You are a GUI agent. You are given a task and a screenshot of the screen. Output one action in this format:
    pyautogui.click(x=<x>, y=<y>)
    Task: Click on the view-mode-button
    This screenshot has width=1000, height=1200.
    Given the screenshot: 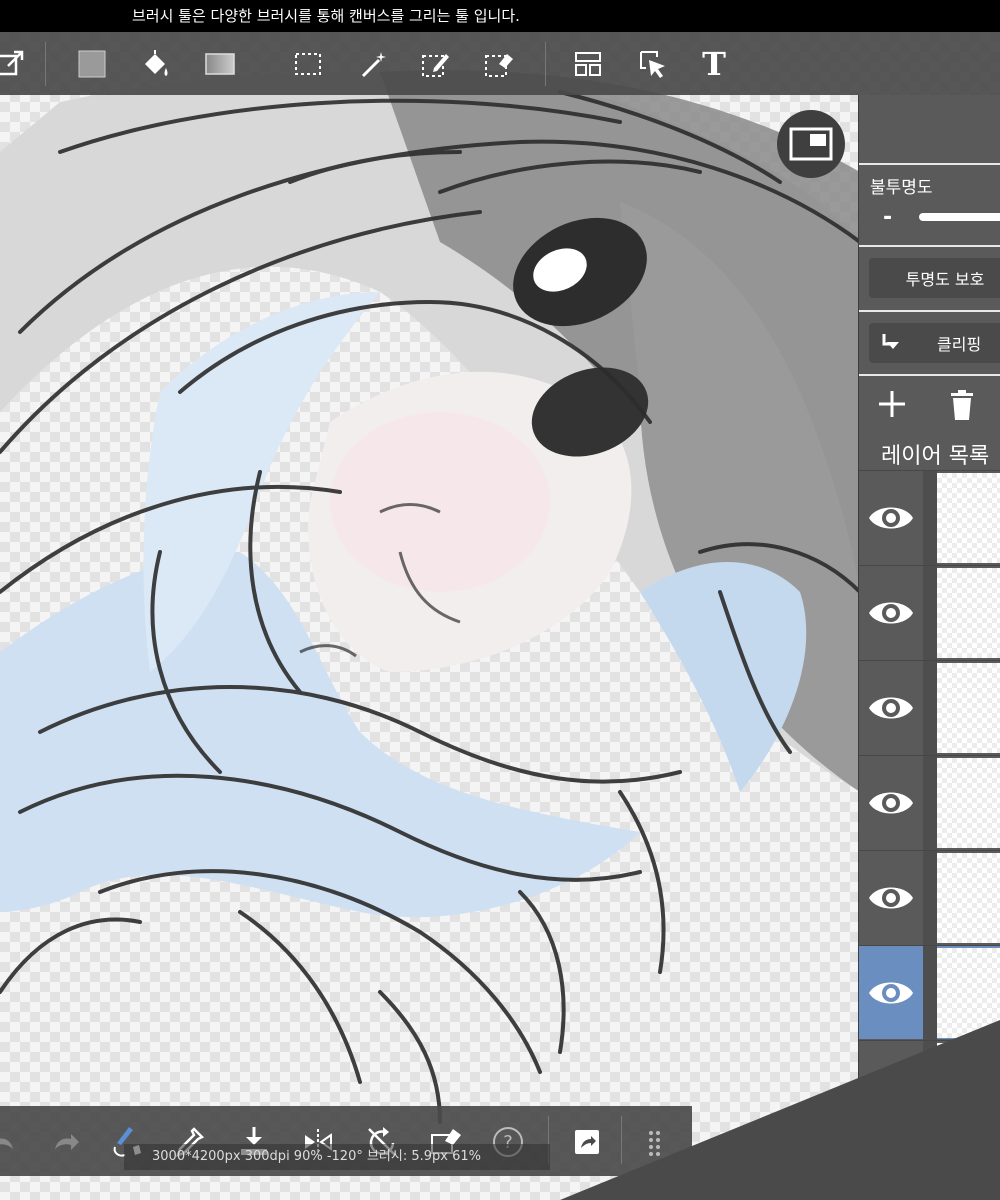 What is the action you would take?
    pyautogui.click(x=811, y=144)
    